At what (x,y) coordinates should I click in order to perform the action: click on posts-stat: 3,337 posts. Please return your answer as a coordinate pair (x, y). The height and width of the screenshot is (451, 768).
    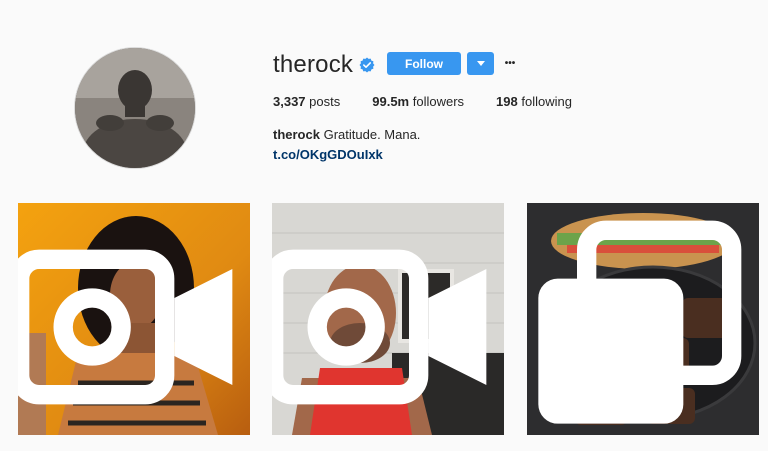
    Looking at the image, I should click on (306, 101).